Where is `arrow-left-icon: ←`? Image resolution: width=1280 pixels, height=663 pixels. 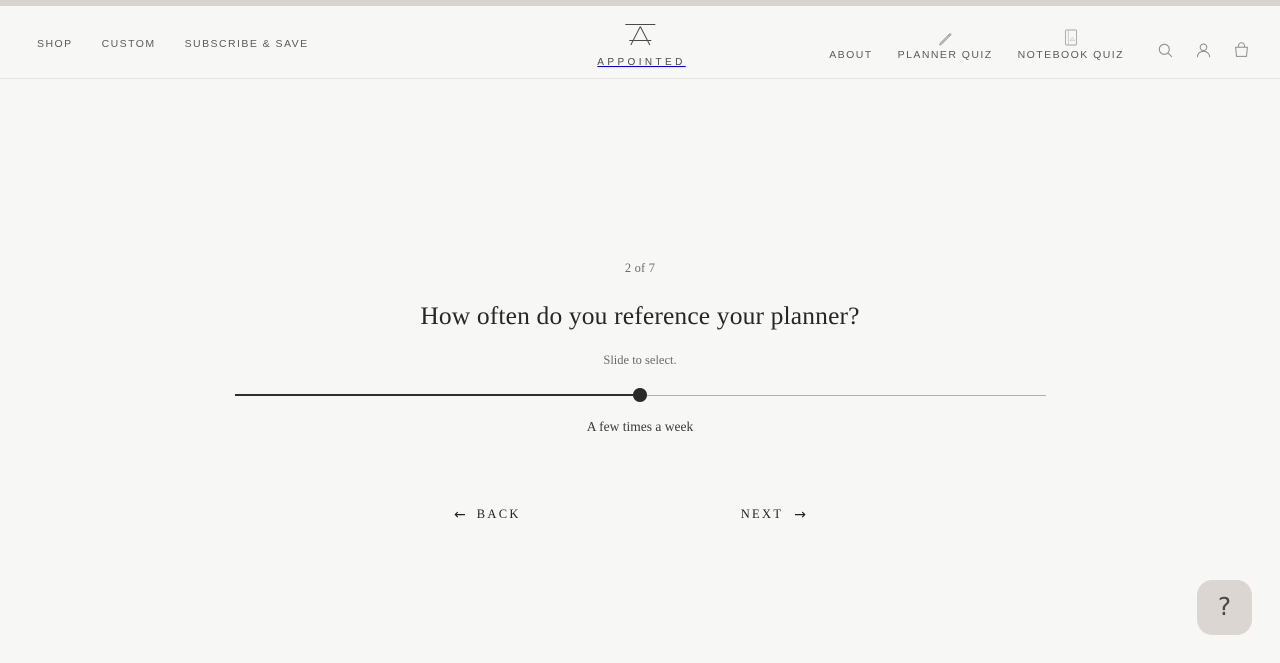 arrow-left-icon: ← is located at coordinates (460, 514).